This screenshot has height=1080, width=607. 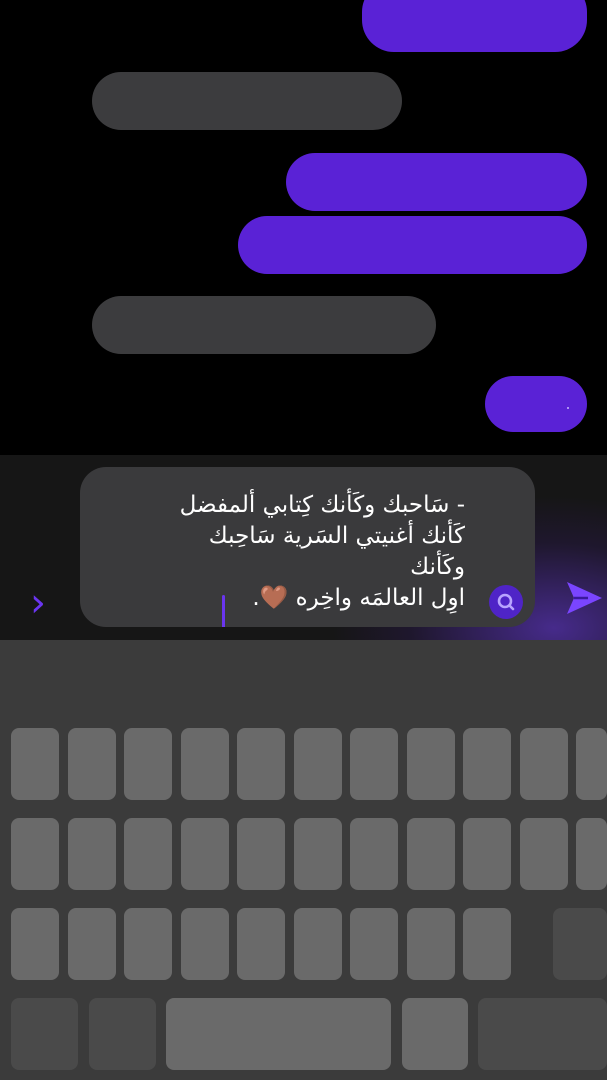 I want to click on send-button, so click(x=584, y=598).